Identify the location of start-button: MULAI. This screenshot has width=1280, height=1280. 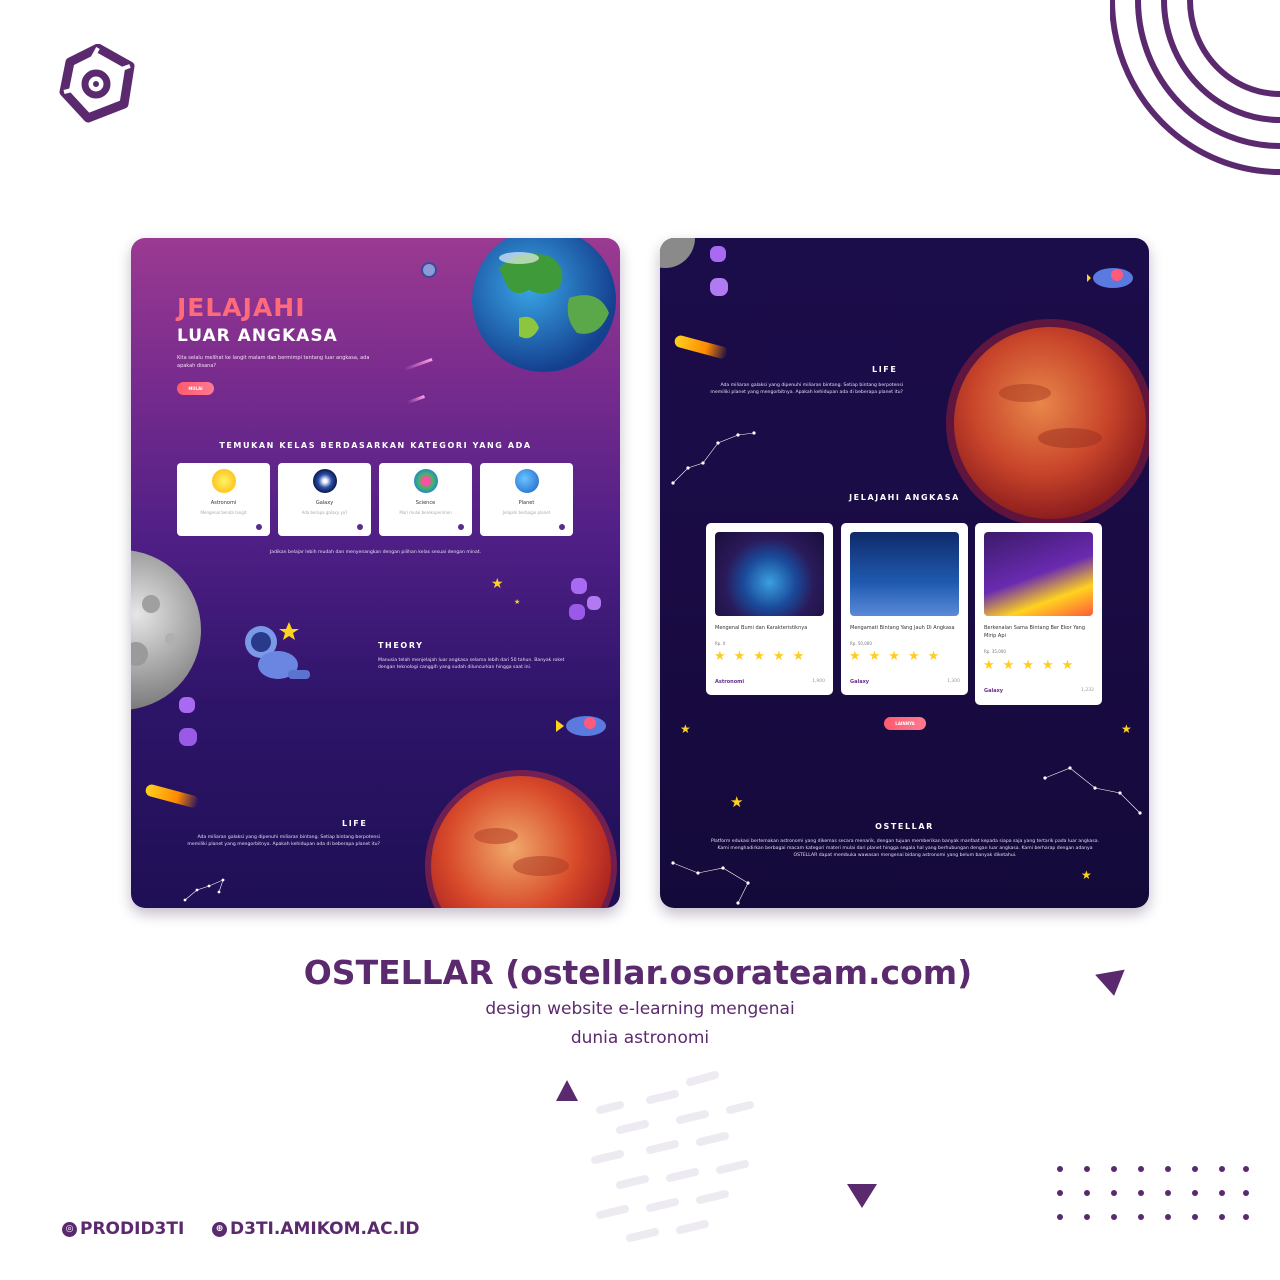
(195, 388).